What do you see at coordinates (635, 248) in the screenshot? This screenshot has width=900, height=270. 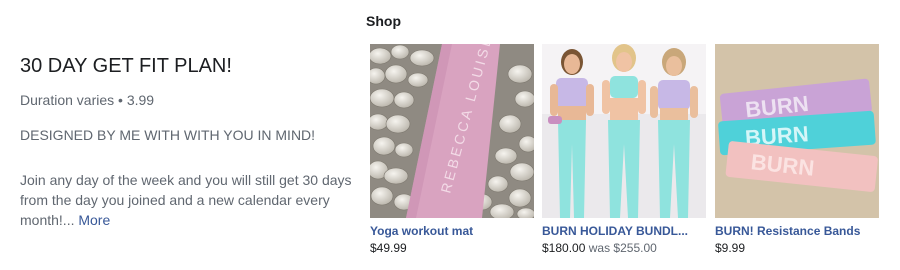 I see `product-price-was: $255.00` at bounding box center [635, 248].